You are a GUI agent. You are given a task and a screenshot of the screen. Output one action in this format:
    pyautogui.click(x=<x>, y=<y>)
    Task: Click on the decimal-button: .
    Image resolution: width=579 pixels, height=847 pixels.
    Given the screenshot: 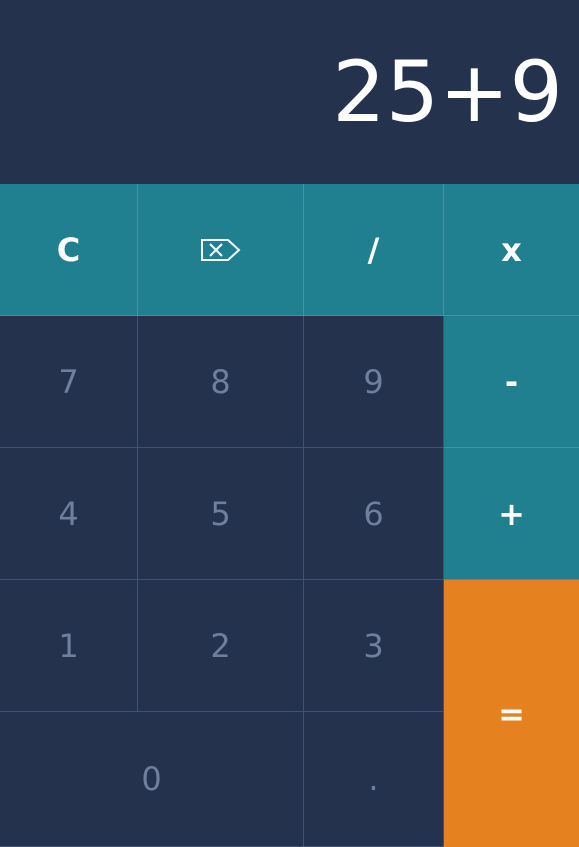 What is the action you would take?
    pyautogui.click(x=374, y=779)
    